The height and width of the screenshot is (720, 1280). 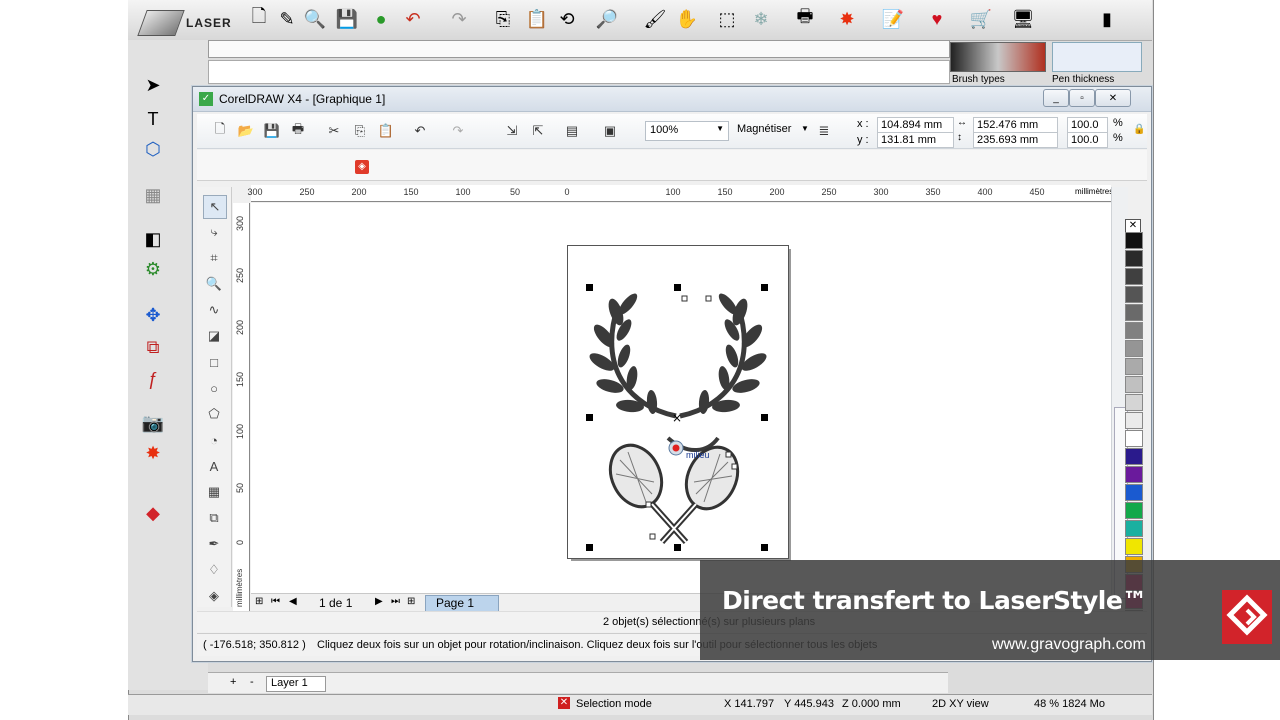 What do you see at coordinates (153, 315) in the screenshot?
I see `move-tool-icon: ✥` at bounding box center [153, 315].